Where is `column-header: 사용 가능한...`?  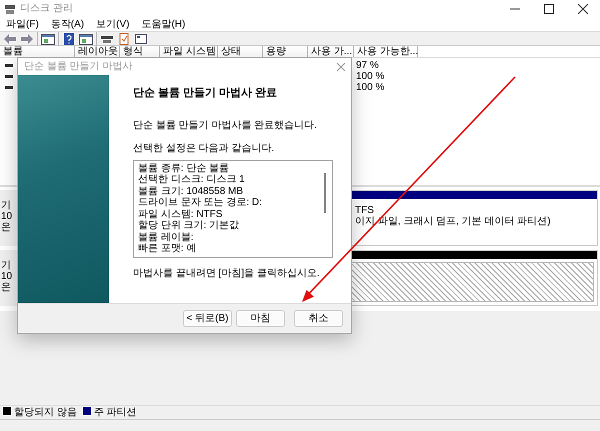 column-header: 사용 가능한... is located at coordinates (386, 51).